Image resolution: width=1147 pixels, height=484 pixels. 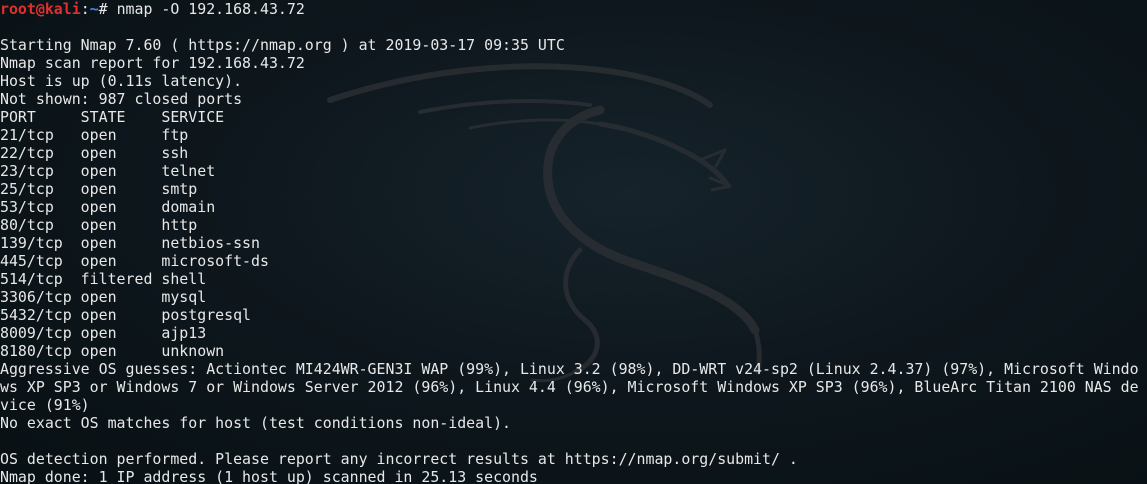 What do you see at coordinates (99, 225) in the screenshot?
I see `output-line: 80/tcp open http` at bounding box center [99, 225].